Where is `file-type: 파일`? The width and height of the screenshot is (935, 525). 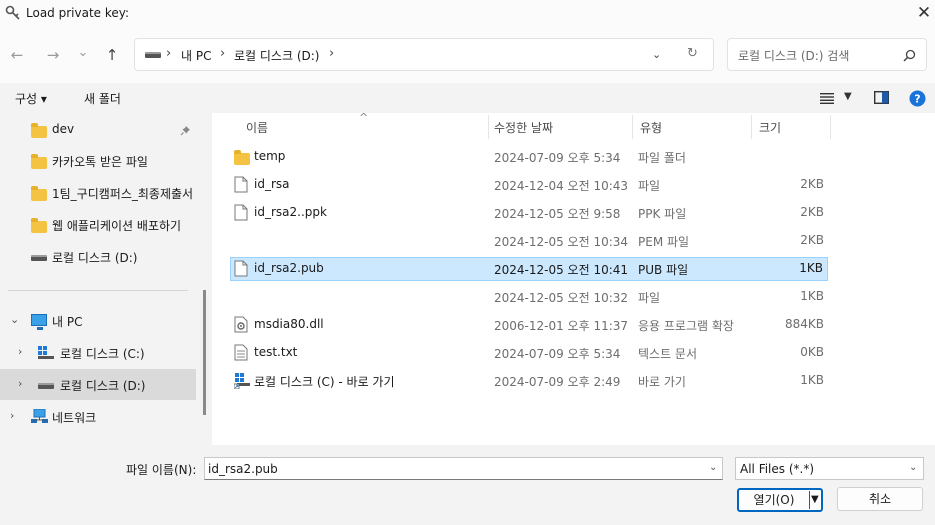
file-type: 파일 is located at coordinates (649, 298).